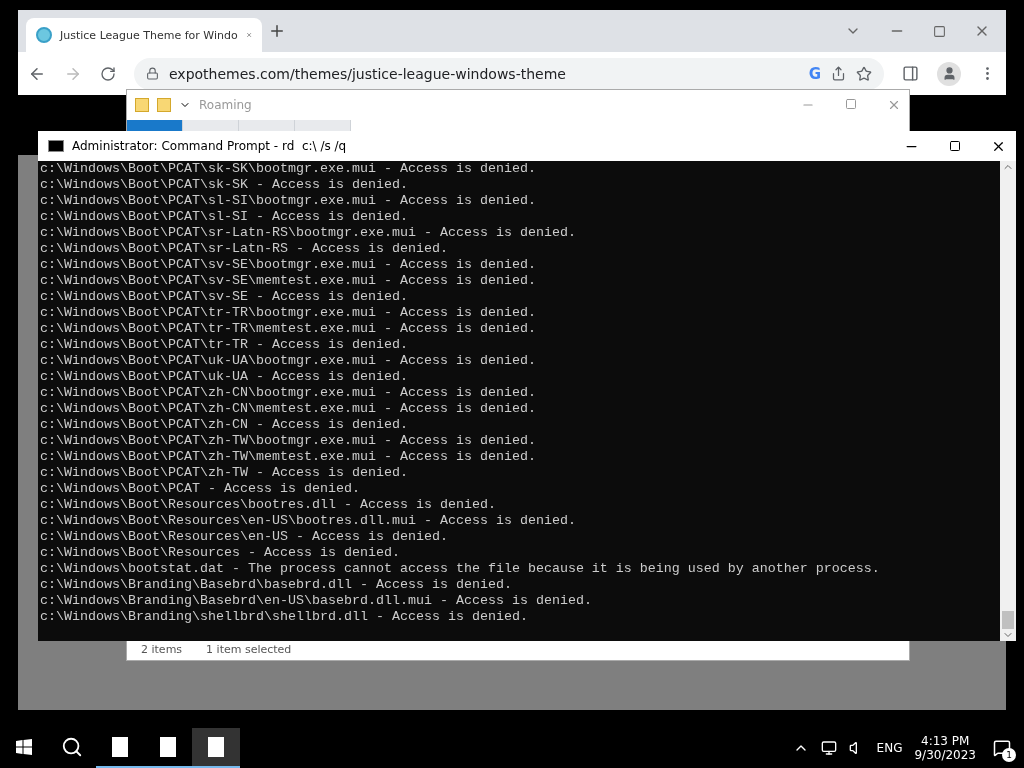  I want to click on notification-button: 1, so click(1002, 748).